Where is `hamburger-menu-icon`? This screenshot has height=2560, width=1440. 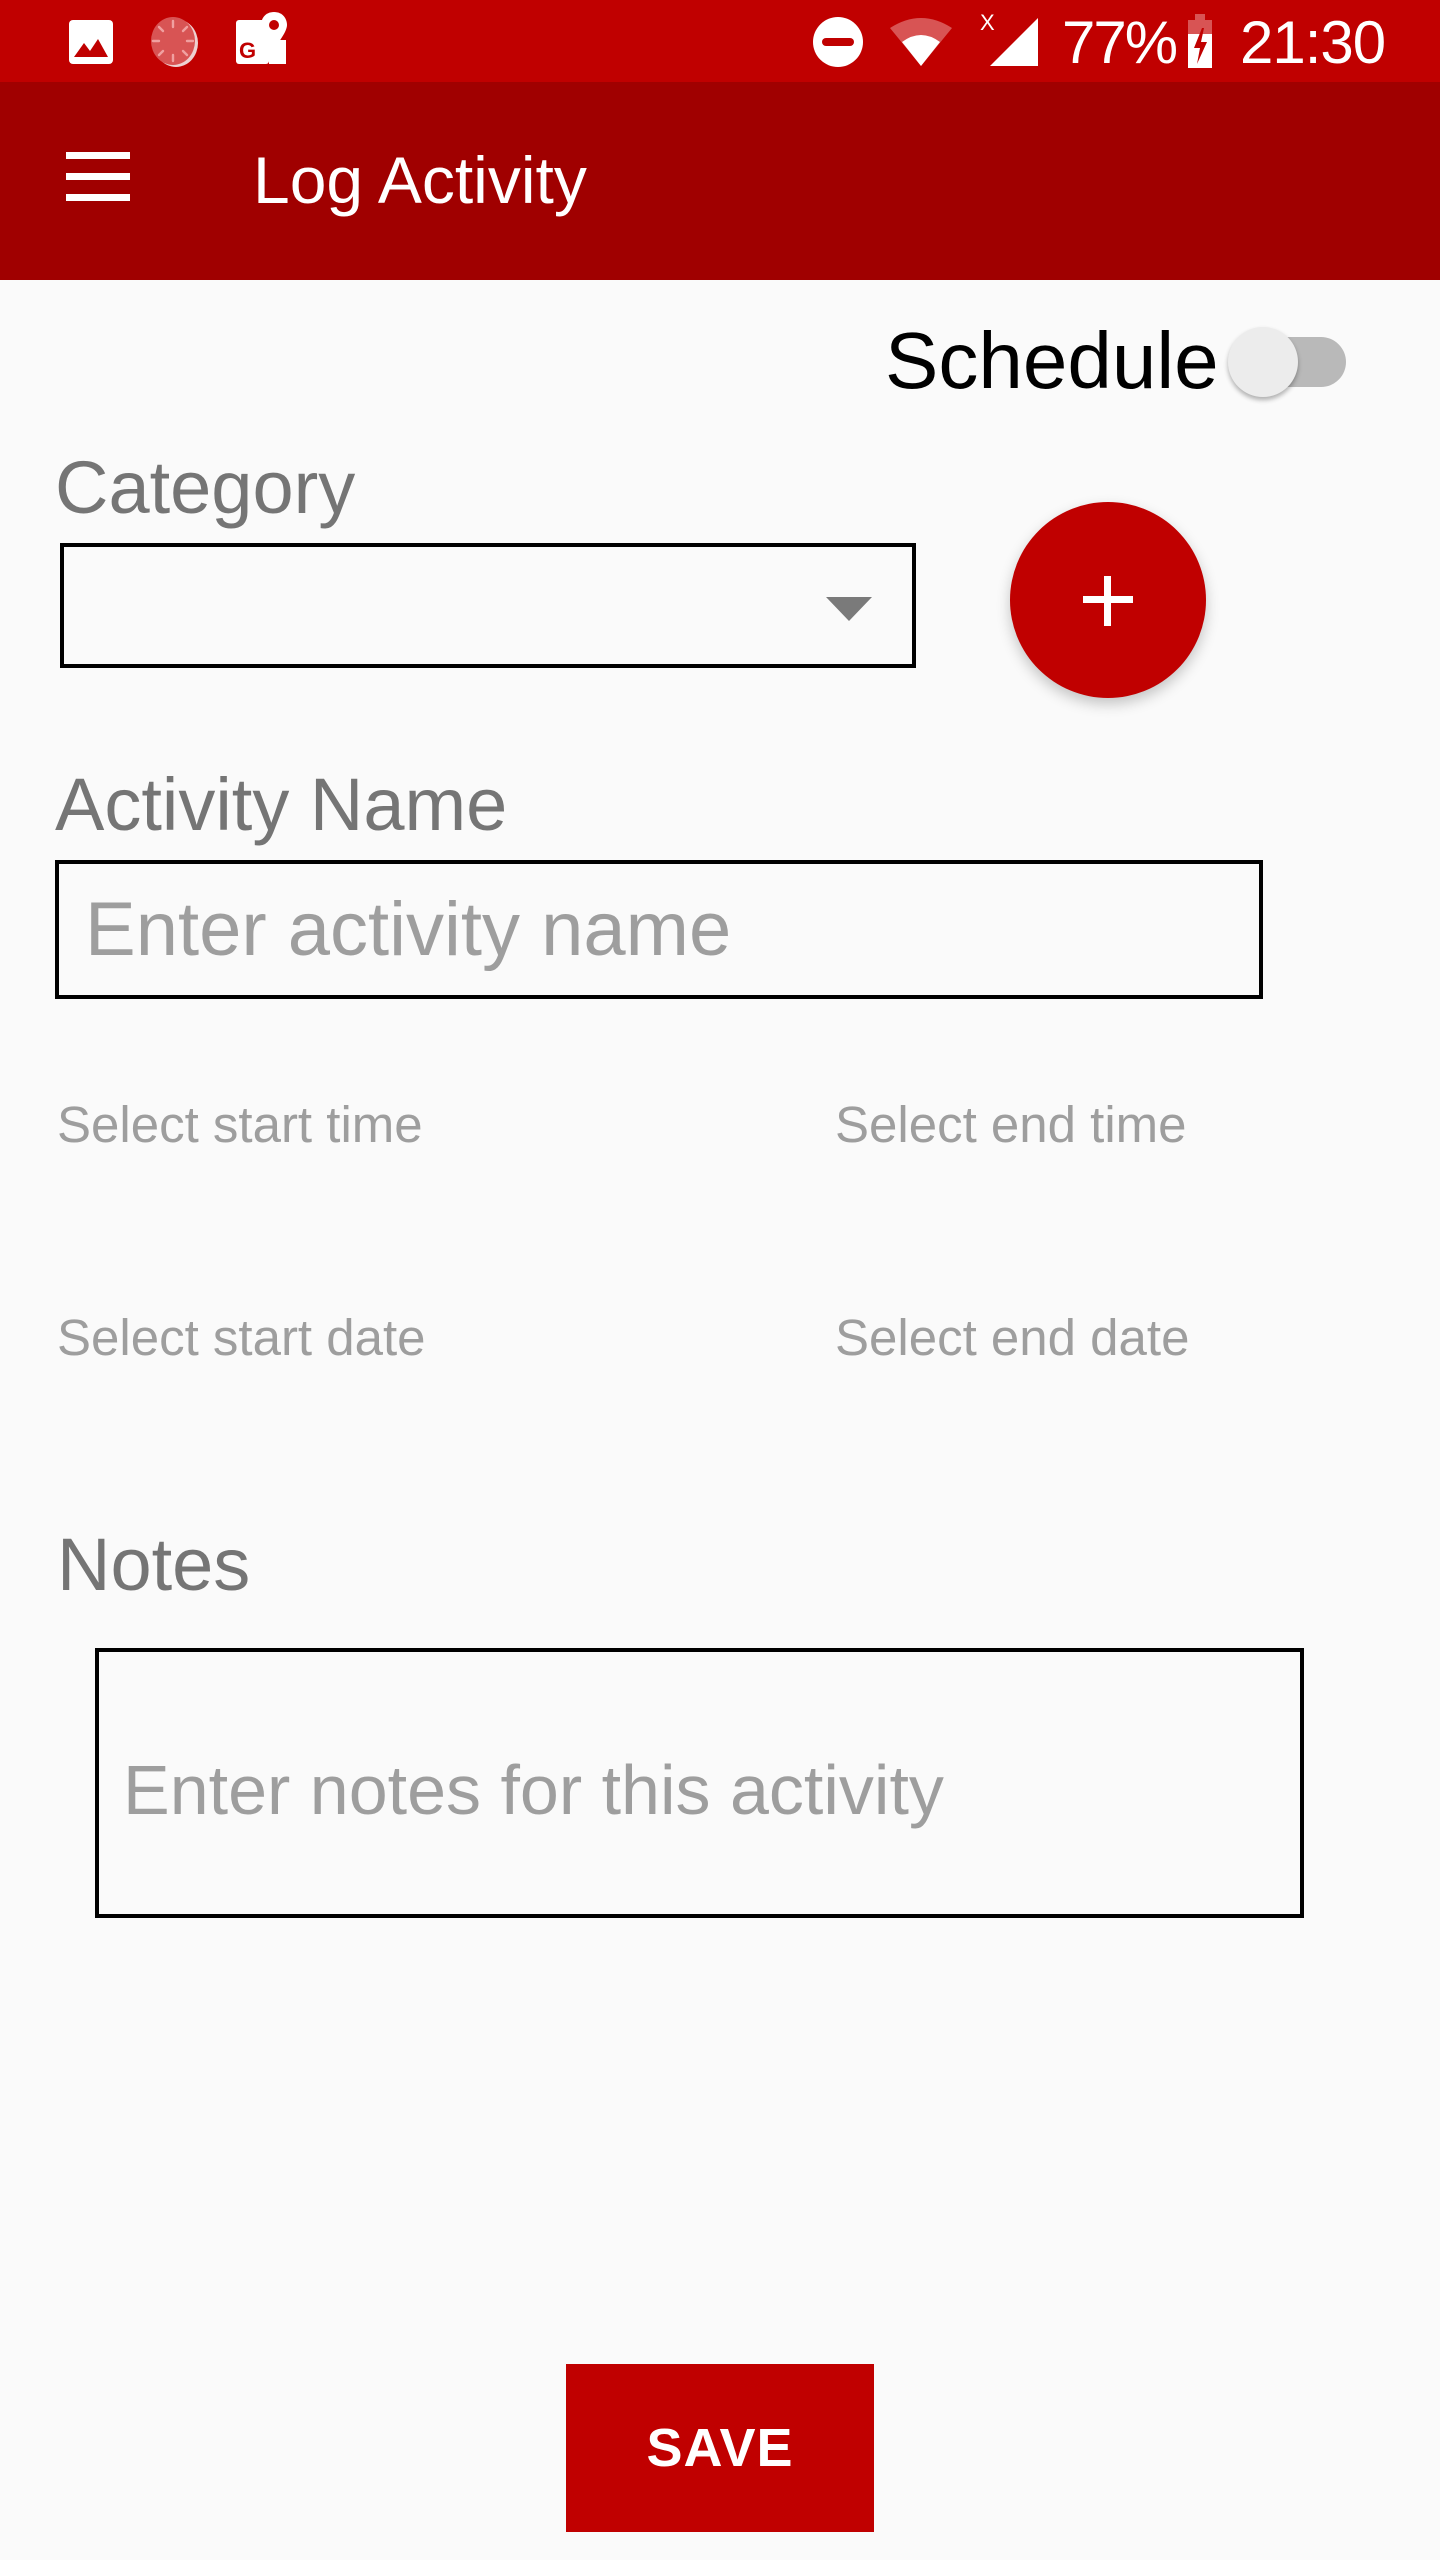 hamburger-menu-icon is located at coordinates (99, 177).